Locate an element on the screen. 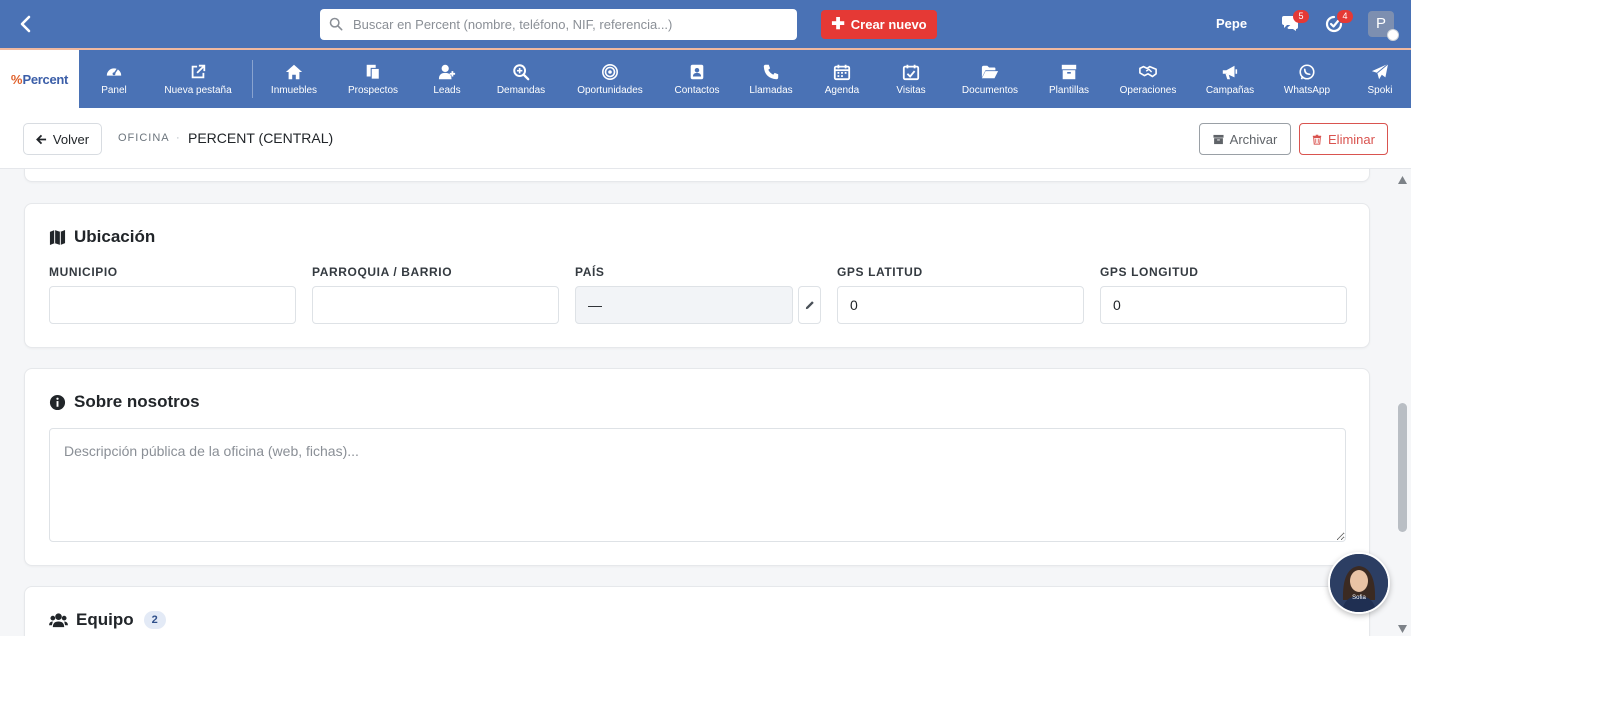 This screenshot has height=719, width=1600. scroll-up-arrow-icon is located at coordinates (1402, 178).